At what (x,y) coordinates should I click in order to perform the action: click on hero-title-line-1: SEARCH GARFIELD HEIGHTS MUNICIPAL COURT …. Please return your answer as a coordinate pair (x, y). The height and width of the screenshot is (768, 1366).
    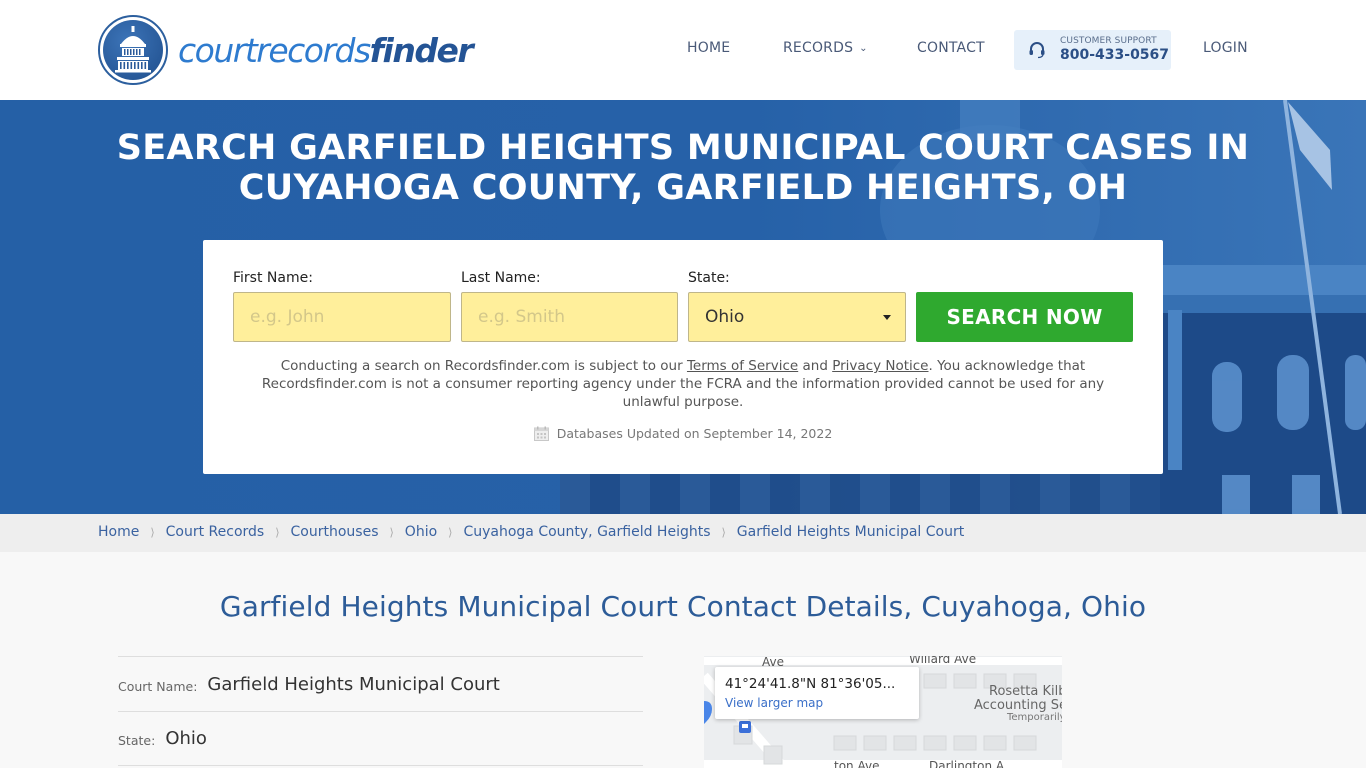
    Looking at the image, I should click on (683, 148).